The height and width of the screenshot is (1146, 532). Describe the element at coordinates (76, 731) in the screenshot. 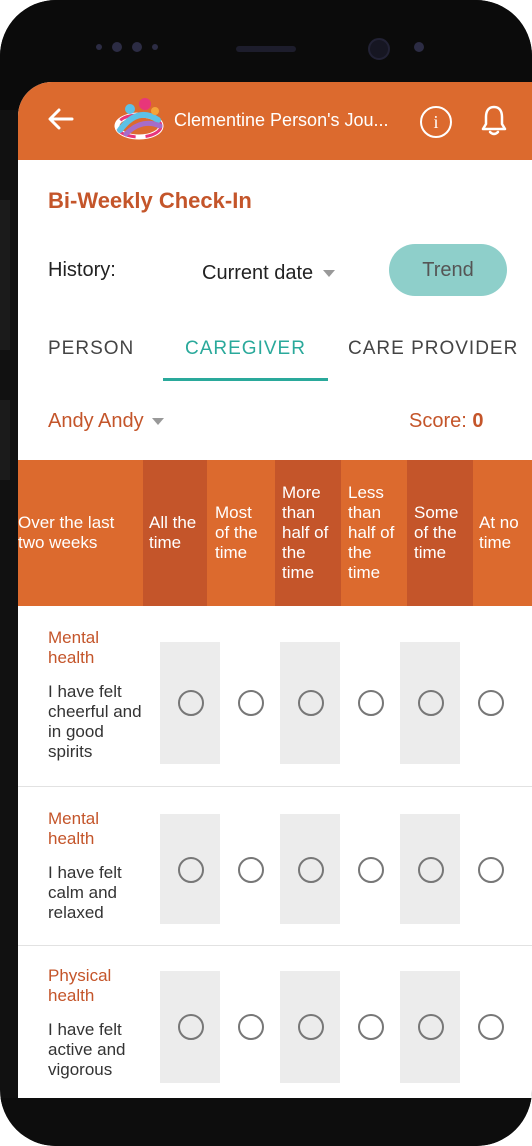

I see `row-question-line: in good` at that location.